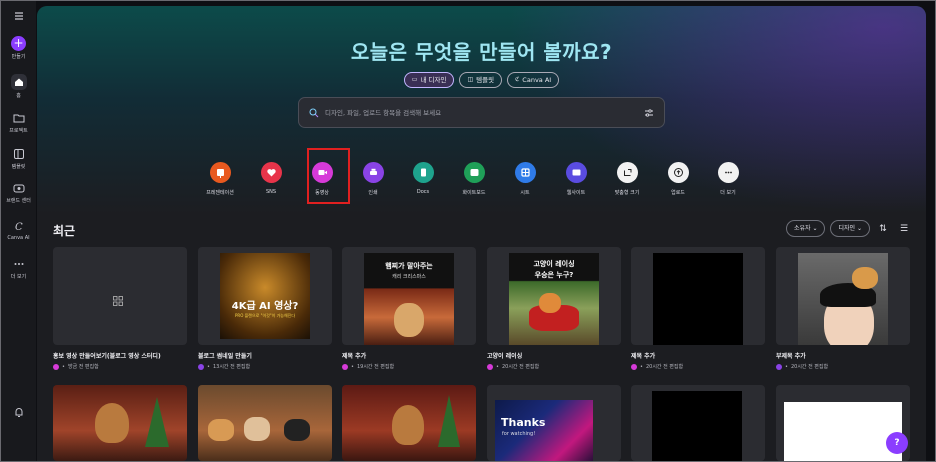 This screenshot has width=936, height=462. What do you see at coordinates (728, 179) in the screenshot?
I see `shortcut-more: 더 보기` at bounding box center [728, 179].